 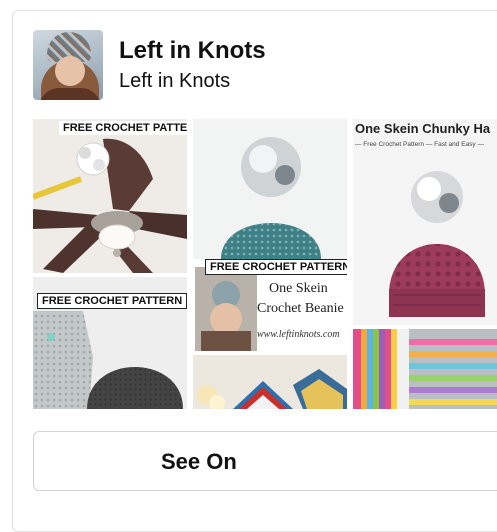 I want to click on pin-headline-line1: One Skein, so click(x=298, y=288).